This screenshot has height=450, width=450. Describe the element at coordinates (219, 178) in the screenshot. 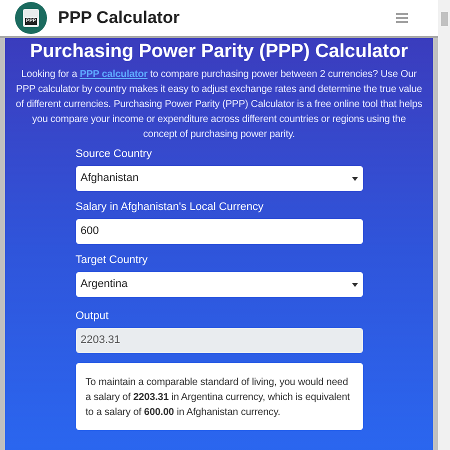

I see `country-dropdown: Afghanistan` at that location.